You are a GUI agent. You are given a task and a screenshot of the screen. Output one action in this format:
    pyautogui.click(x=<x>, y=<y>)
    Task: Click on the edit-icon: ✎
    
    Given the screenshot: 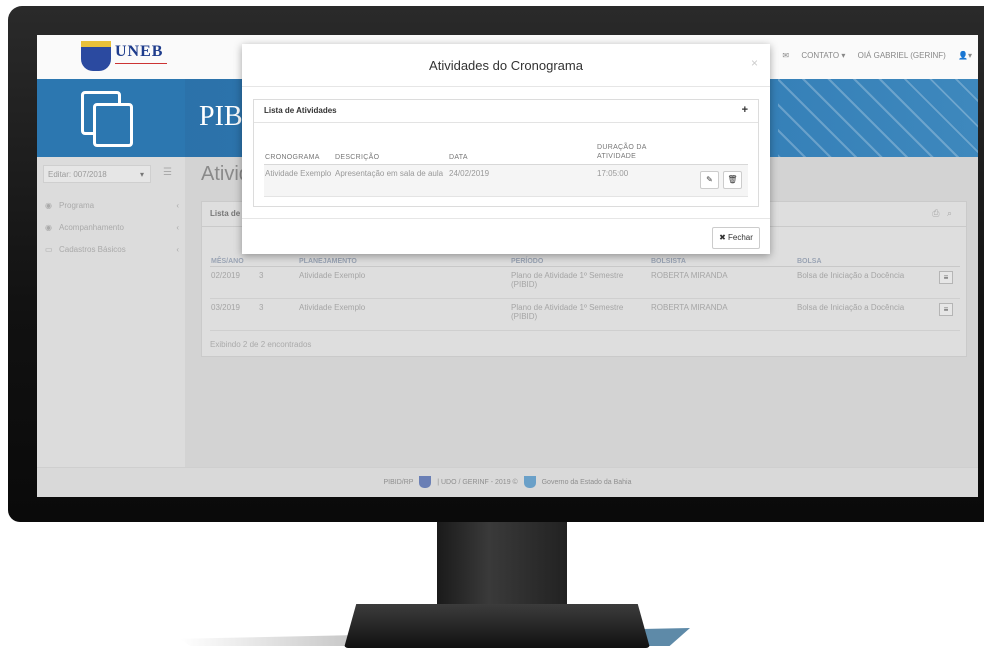 What is the action you would take?
    pyautogui.click(x=709, y=179)
    